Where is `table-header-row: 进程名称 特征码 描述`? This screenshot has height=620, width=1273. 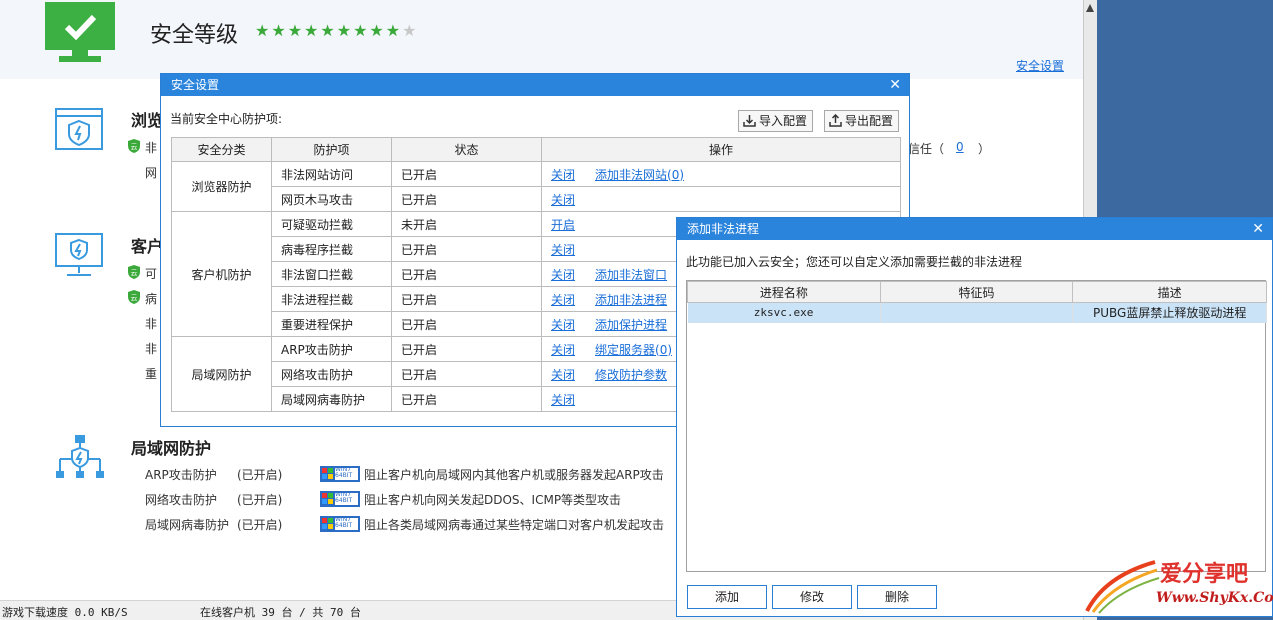
table-header-row: 进程名称 特征码 描述 is located at coordinates (977, 292).